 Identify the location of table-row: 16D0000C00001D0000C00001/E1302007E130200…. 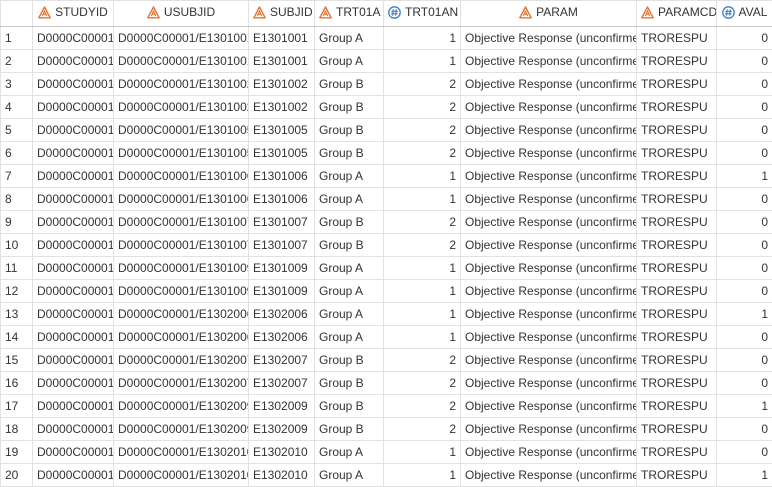
(386, 383).